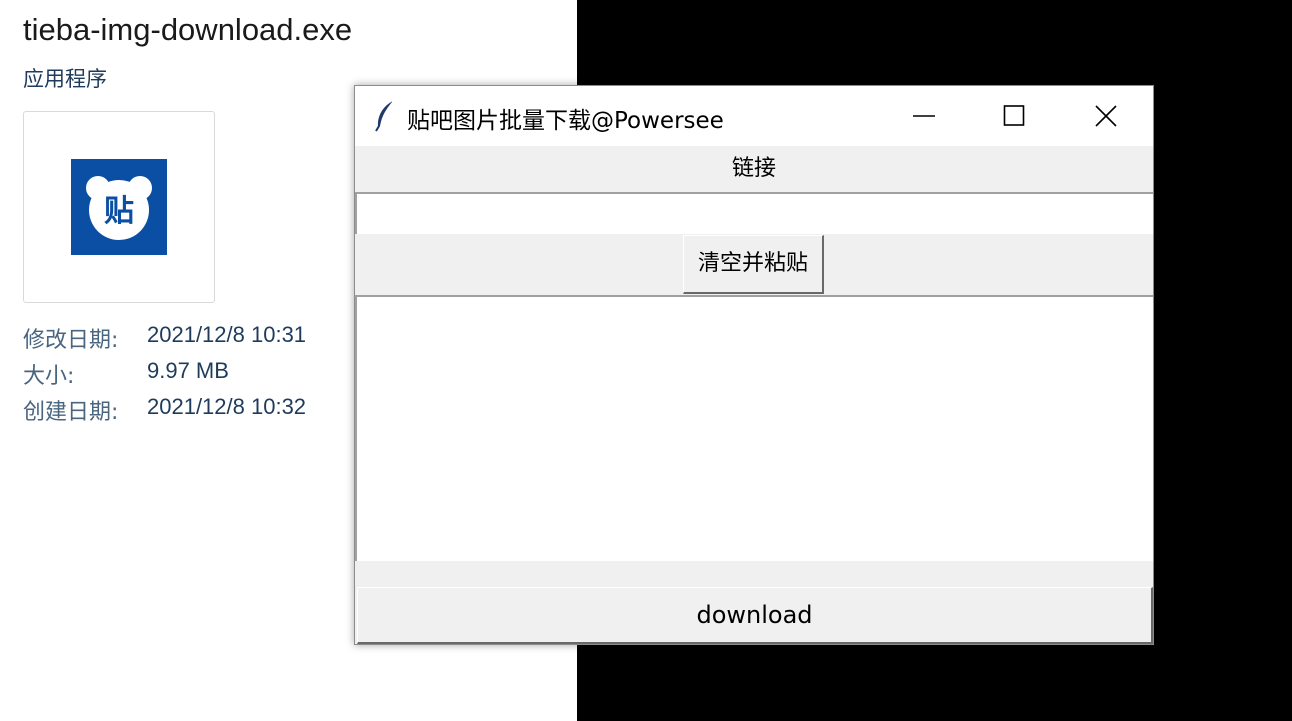 Image resolution: width=1292 pixels, height=721 pixels. Describe the element at coordinates (119, 211) in the screenshot. I see `tieba-icon-glyph: 贴` at that location.